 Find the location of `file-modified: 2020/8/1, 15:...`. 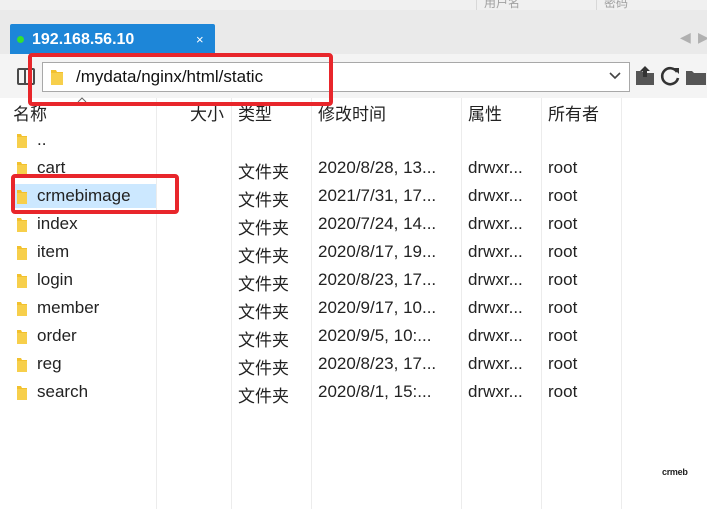

file-modified: 2020/8/1, 15:... is located at coordinates (375, 391).